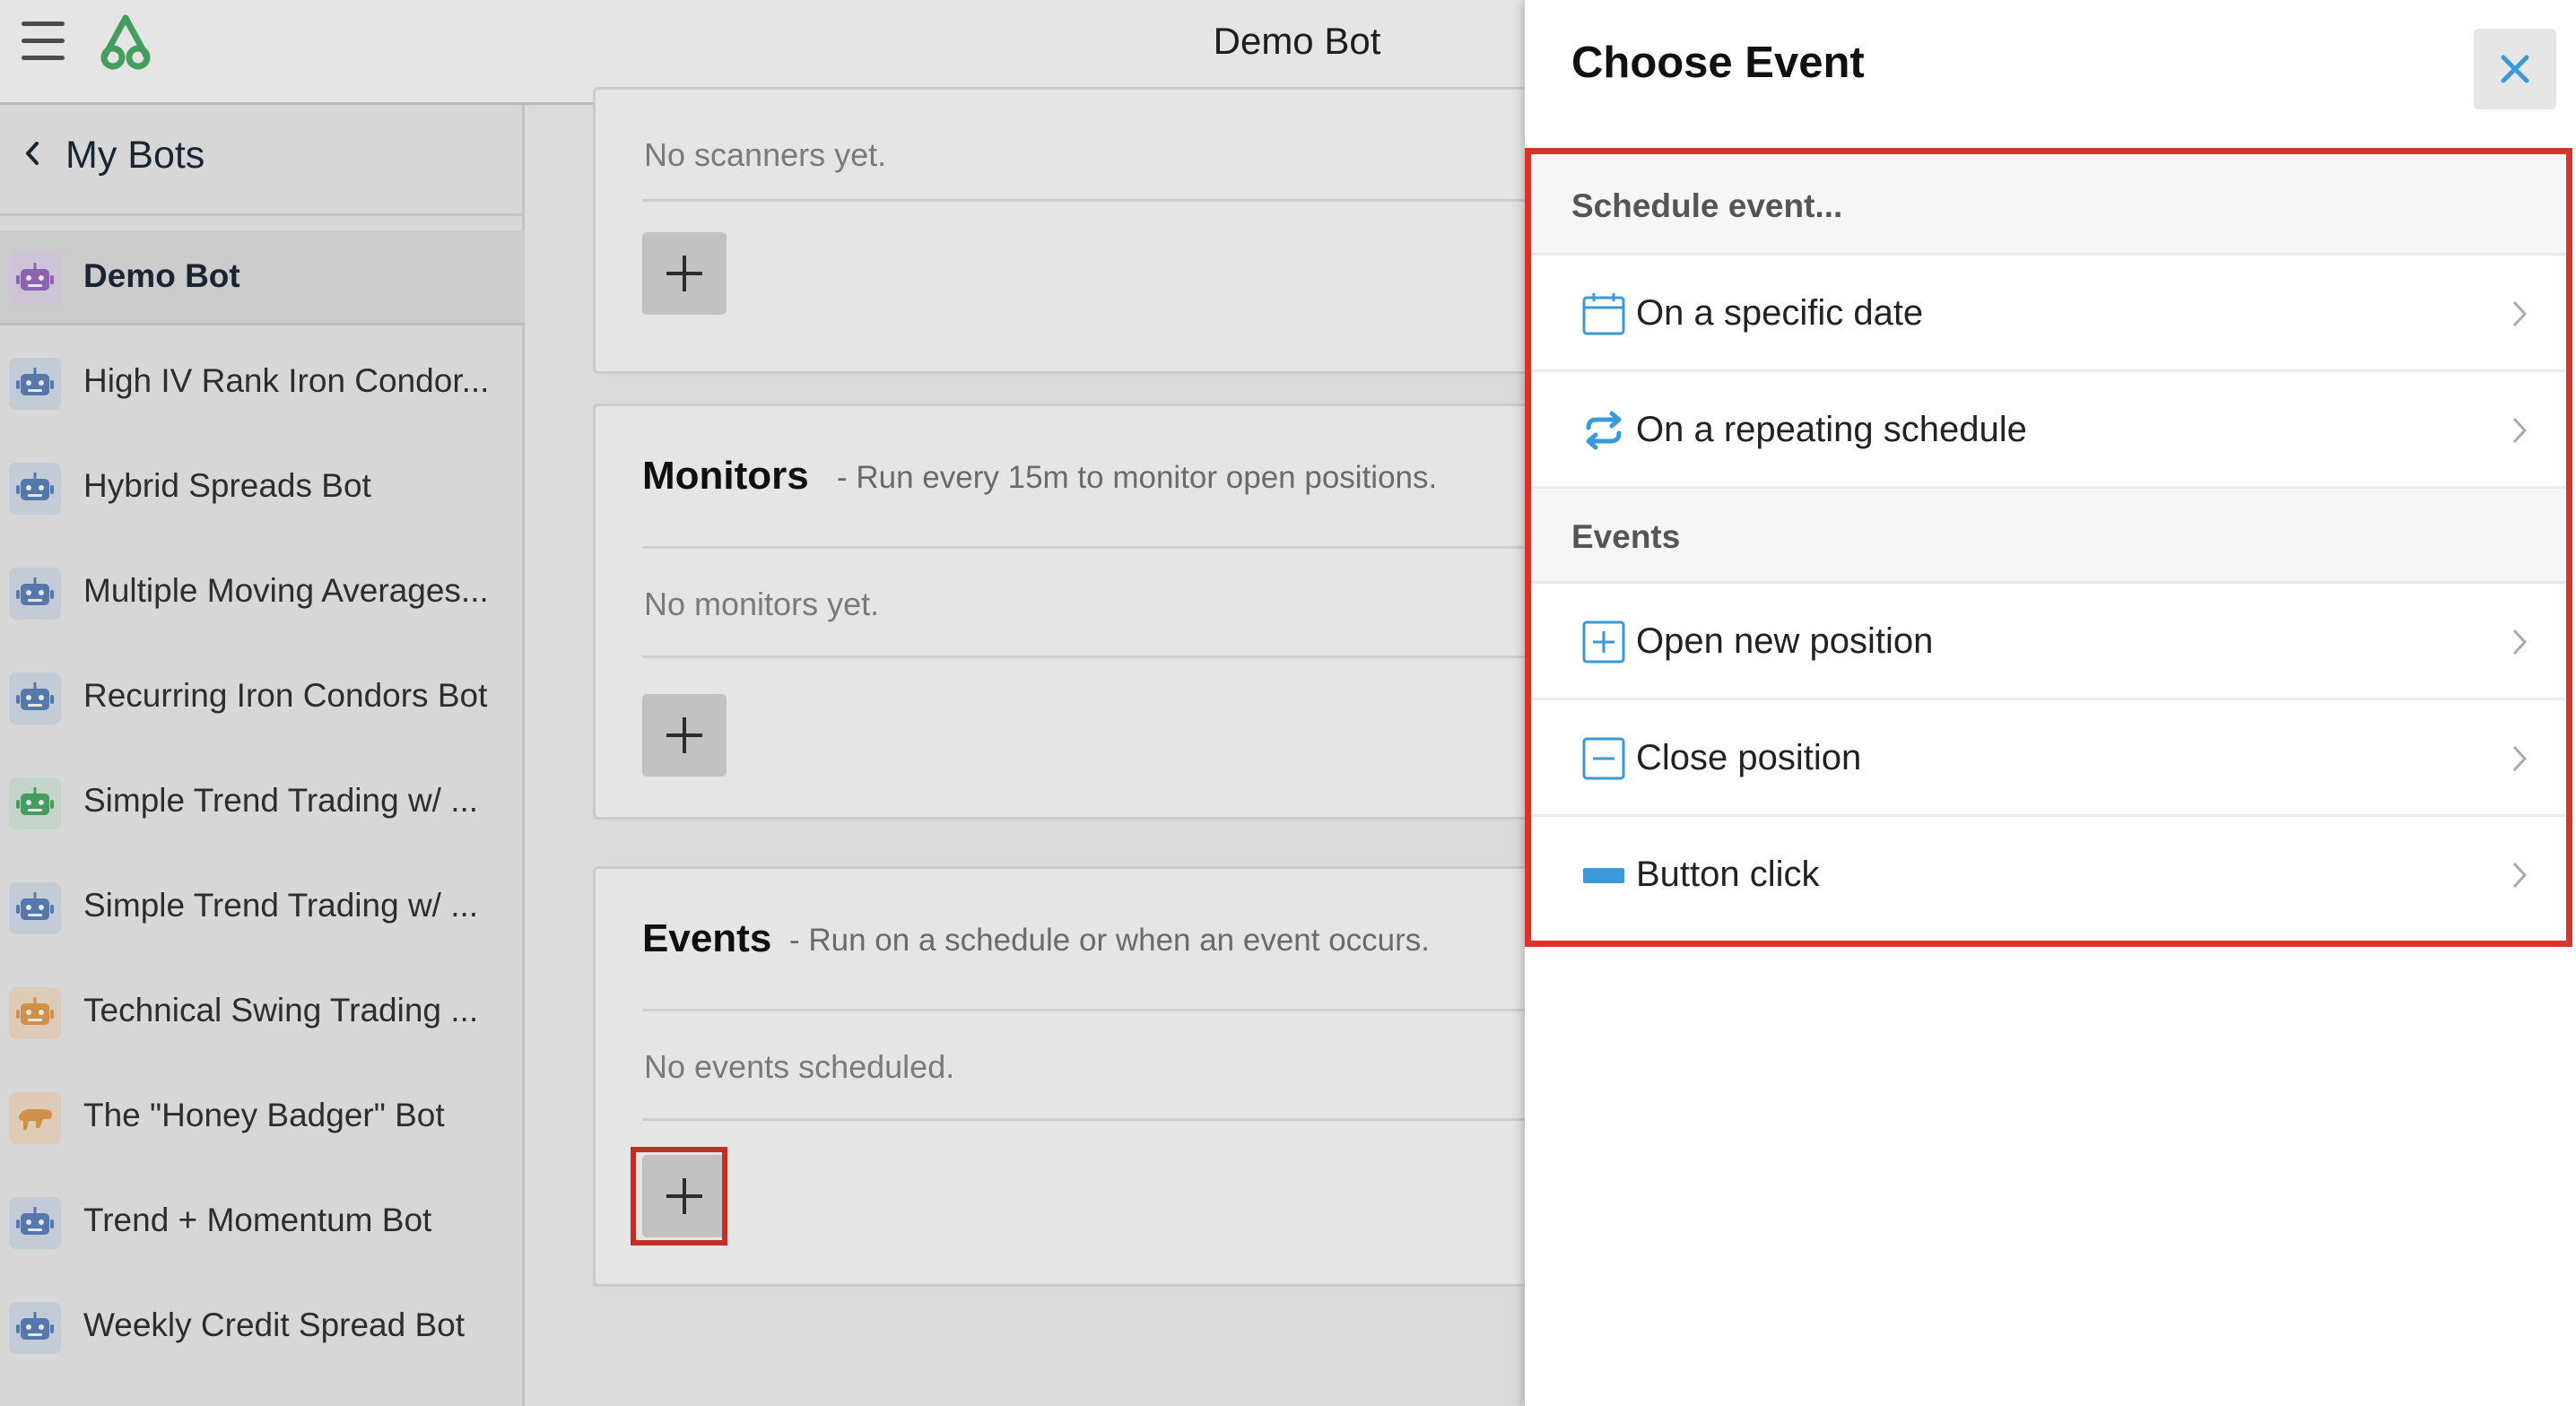 The width and height of the screenshot is (2576, 1406). What do you see at coordinates (1785, 641) in the screenshot?
I see `menu-item-label: Open new position` at bounding box center [1785, 641].